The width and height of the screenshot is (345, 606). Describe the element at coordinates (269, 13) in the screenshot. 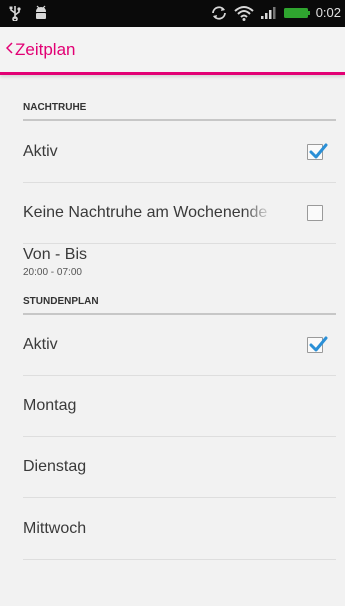

I see `signal-icon` at that location.